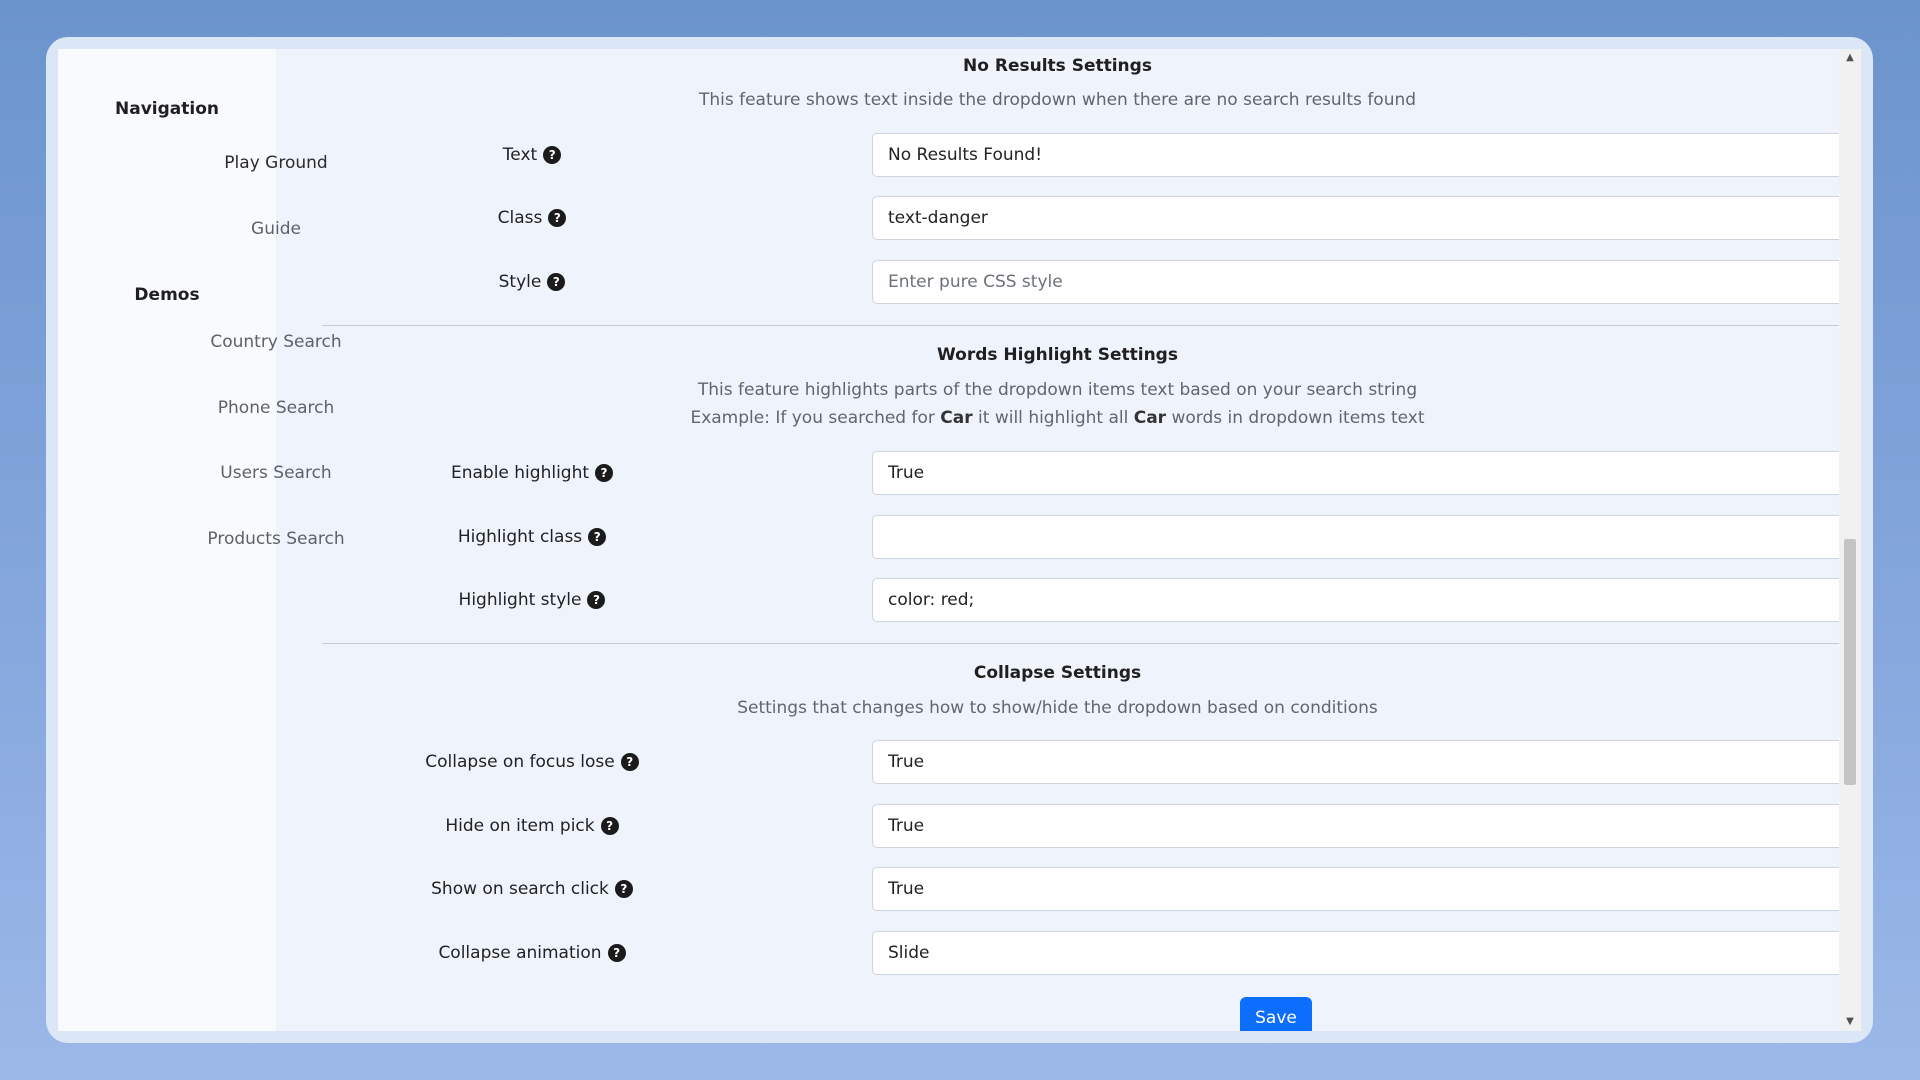  What do you see at coordinates (167, 295) in the screenshot?
I see `demos-heading: Demos` at bounding box center [167, 295].